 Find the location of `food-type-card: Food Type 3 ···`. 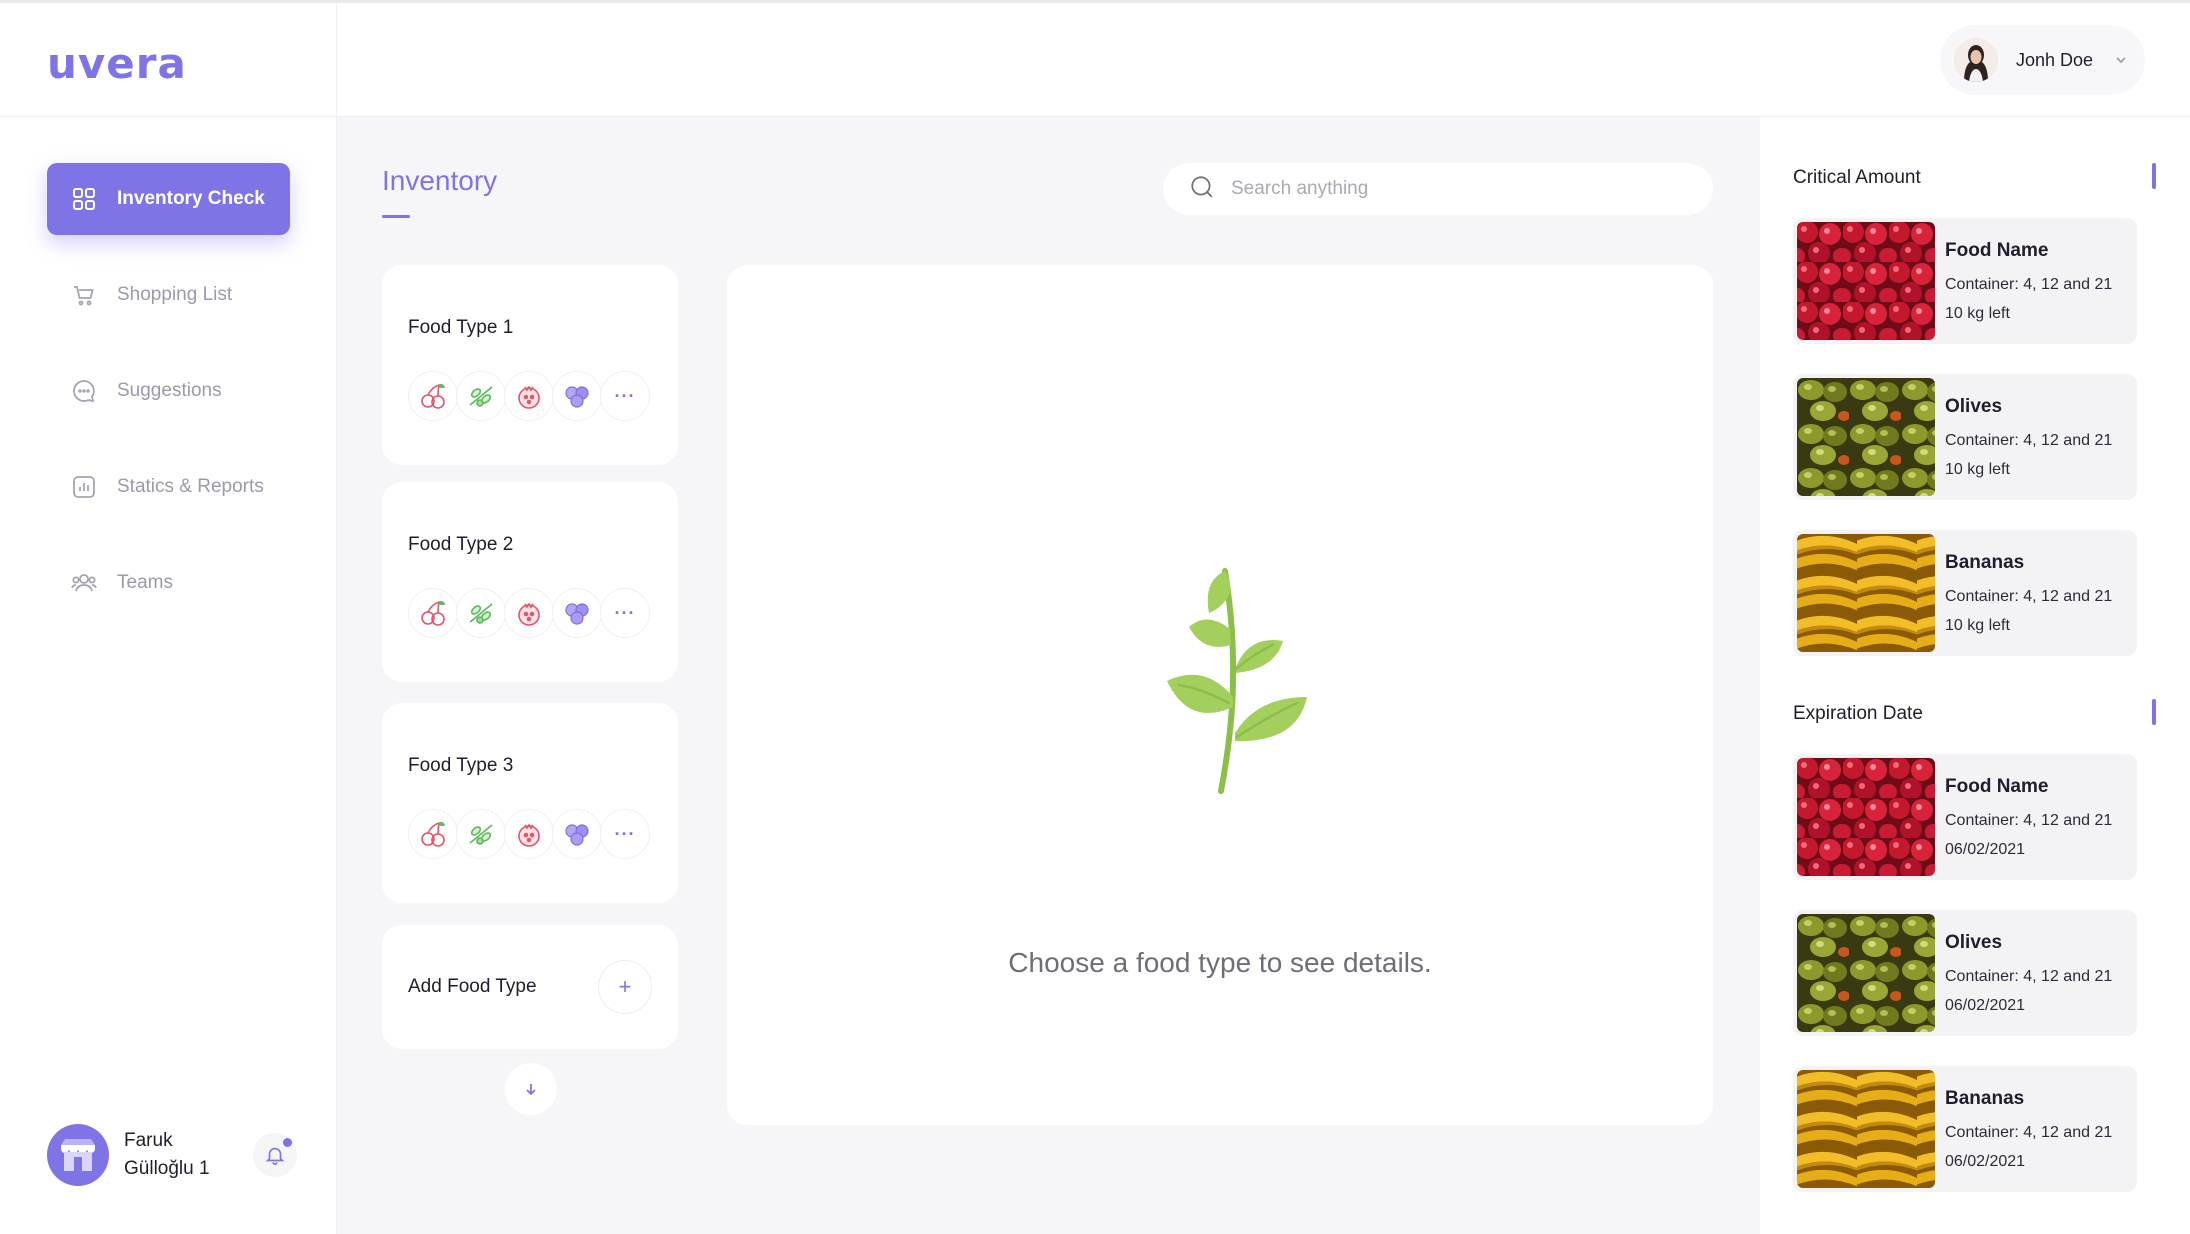

food-type-card: Food Type 3 ··· is located at coordinates (530, 803).